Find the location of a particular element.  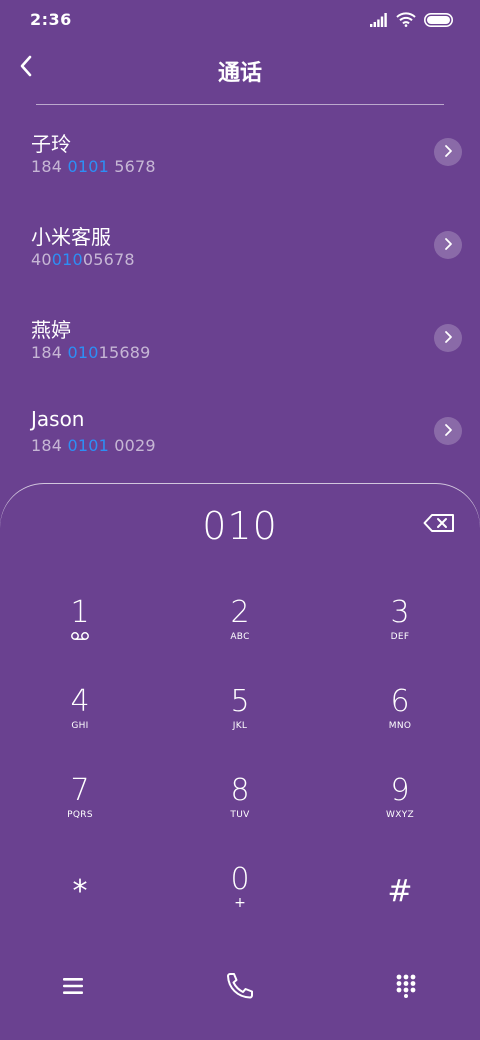

key-0: 0 + is located at coordinates (240, 895).